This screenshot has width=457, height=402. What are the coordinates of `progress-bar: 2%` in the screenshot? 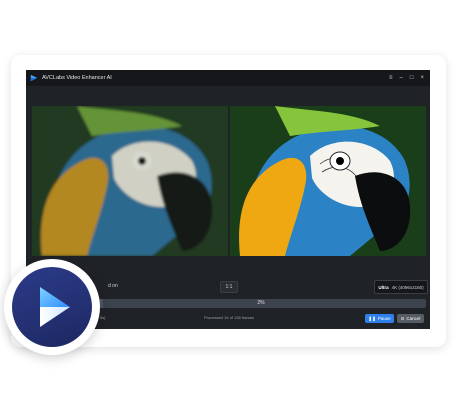 It's located at (261, 303).